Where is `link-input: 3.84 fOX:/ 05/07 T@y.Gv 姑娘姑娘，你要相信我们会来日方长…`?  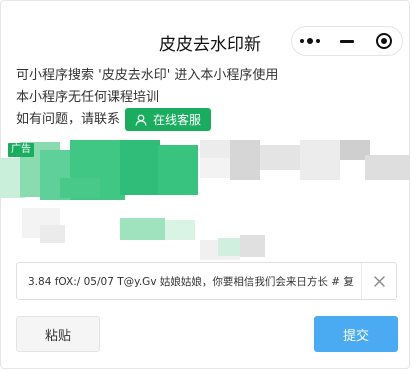
link-input: 3.84 fOX:/ 05/07 T@y.Gv 姑娘姑娘，你要相信我们会来日方长… is located at coordinates (206, 281).